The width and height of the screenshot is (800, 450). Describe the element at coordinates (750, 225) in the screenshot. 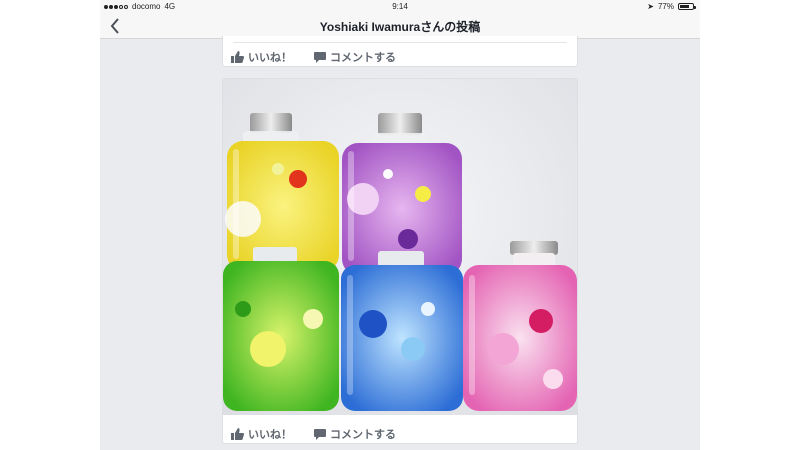

I see `right-margin` at that location.